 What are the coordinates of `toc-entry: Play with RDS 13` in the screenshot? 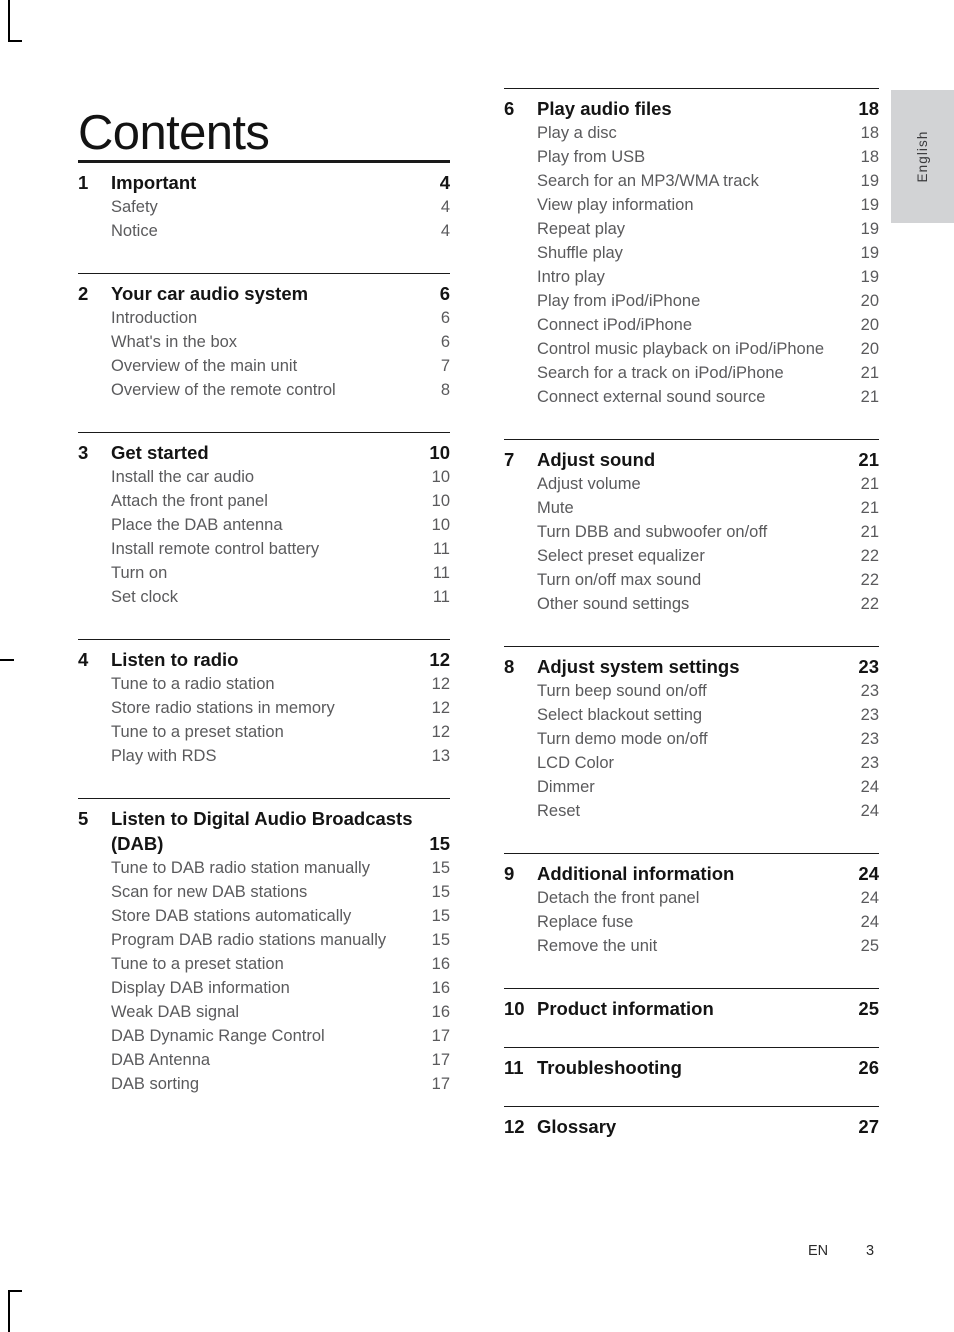 It's located at (264, 756).